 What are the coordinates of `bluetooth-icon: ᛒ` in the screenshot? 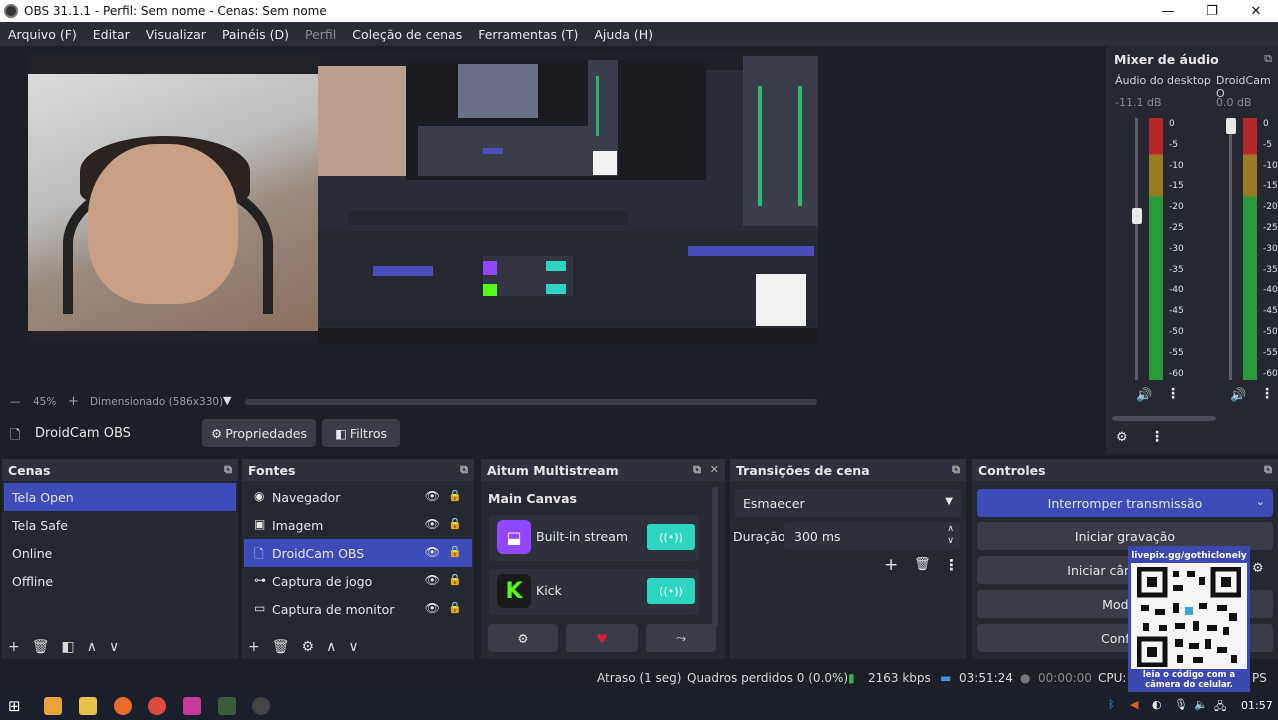 It's located at (1111, 704).